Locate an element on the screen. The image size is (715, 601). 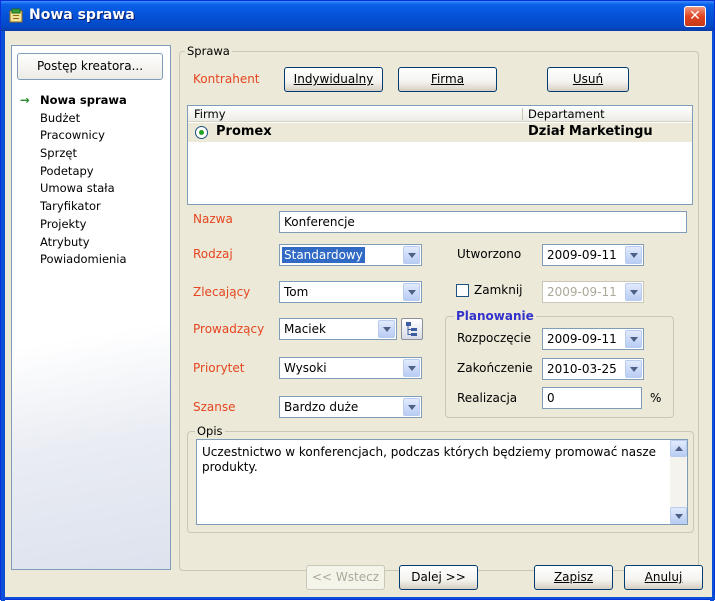
row-radio is located at coordinates (201, 132).